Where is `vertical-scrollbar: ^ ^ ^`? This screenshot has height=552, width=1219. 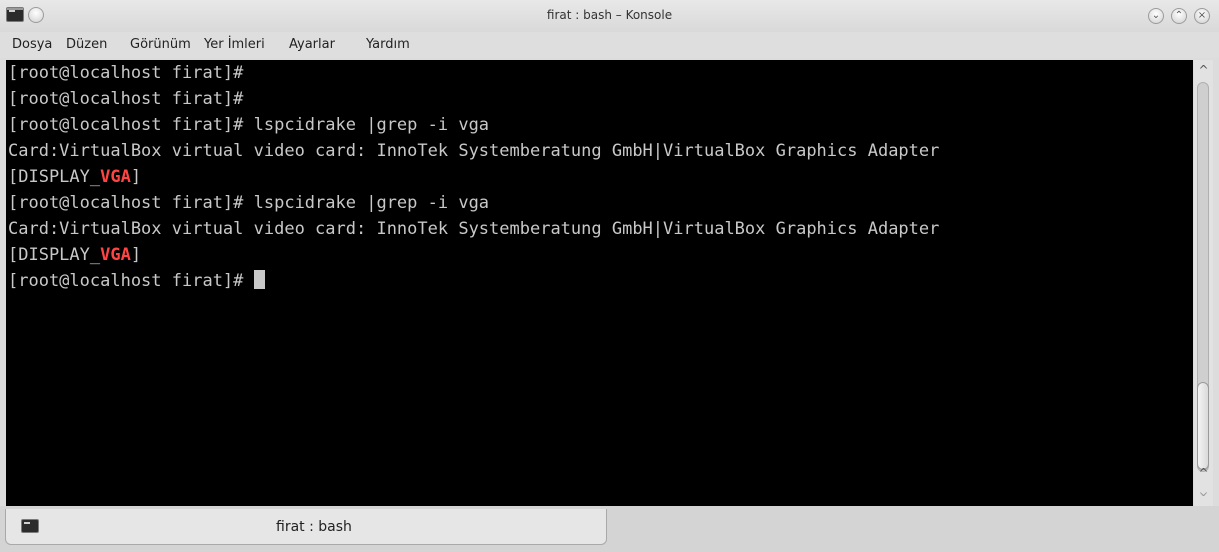 vertical-scrollbar: ^ ^ ^ is located at coordinates (1203, 283).